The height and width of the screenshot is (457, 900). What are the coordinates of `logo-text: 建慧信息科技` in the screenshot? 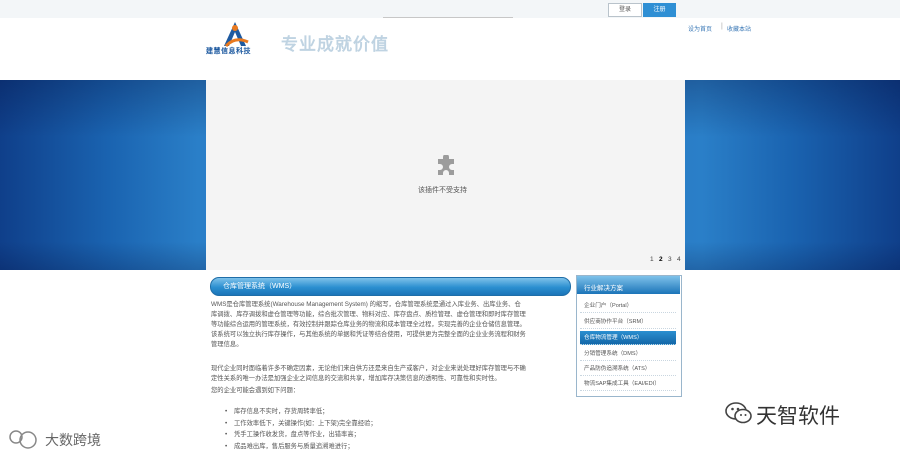 It's located at (228, 51).